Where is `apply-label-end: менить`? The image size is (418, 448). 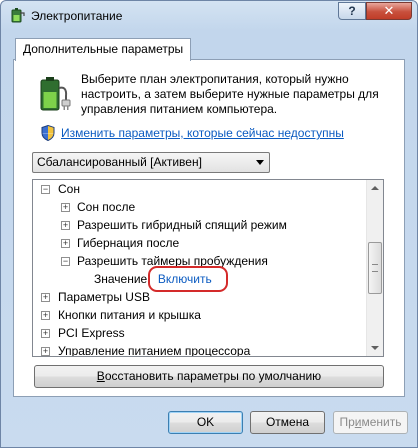
apply-label-end: менить is located at coordinates (381, 422).